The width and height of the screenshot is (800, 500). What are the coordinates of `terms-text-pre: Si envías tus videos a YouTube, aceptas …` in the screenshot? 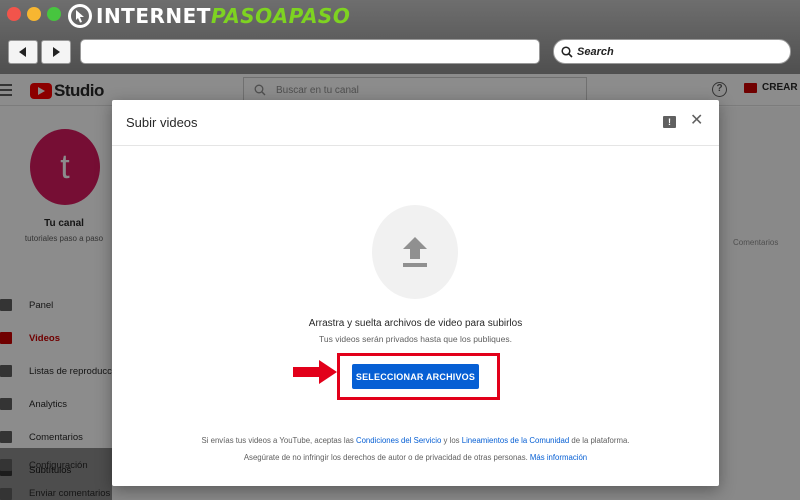 It's located at (278, 440).